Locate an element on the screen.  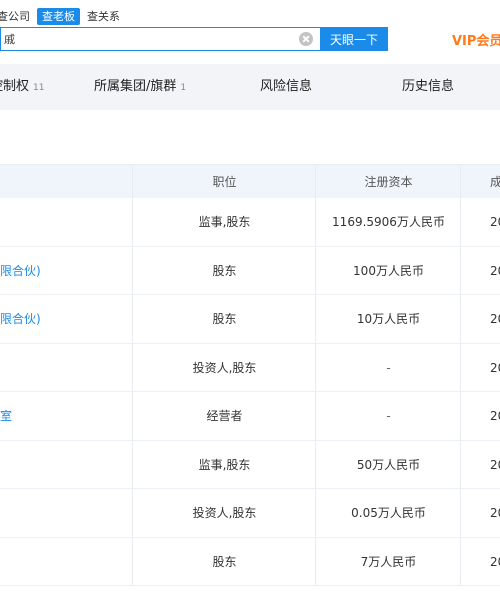
nav-item-history: 历史信息 is located at coordinates (428, 87).